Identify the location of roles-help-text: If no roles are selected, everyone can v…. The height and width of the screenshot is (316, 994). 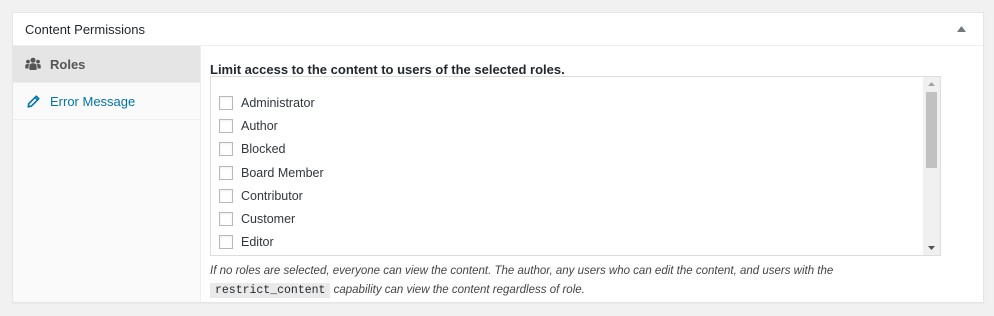
(580, 281).